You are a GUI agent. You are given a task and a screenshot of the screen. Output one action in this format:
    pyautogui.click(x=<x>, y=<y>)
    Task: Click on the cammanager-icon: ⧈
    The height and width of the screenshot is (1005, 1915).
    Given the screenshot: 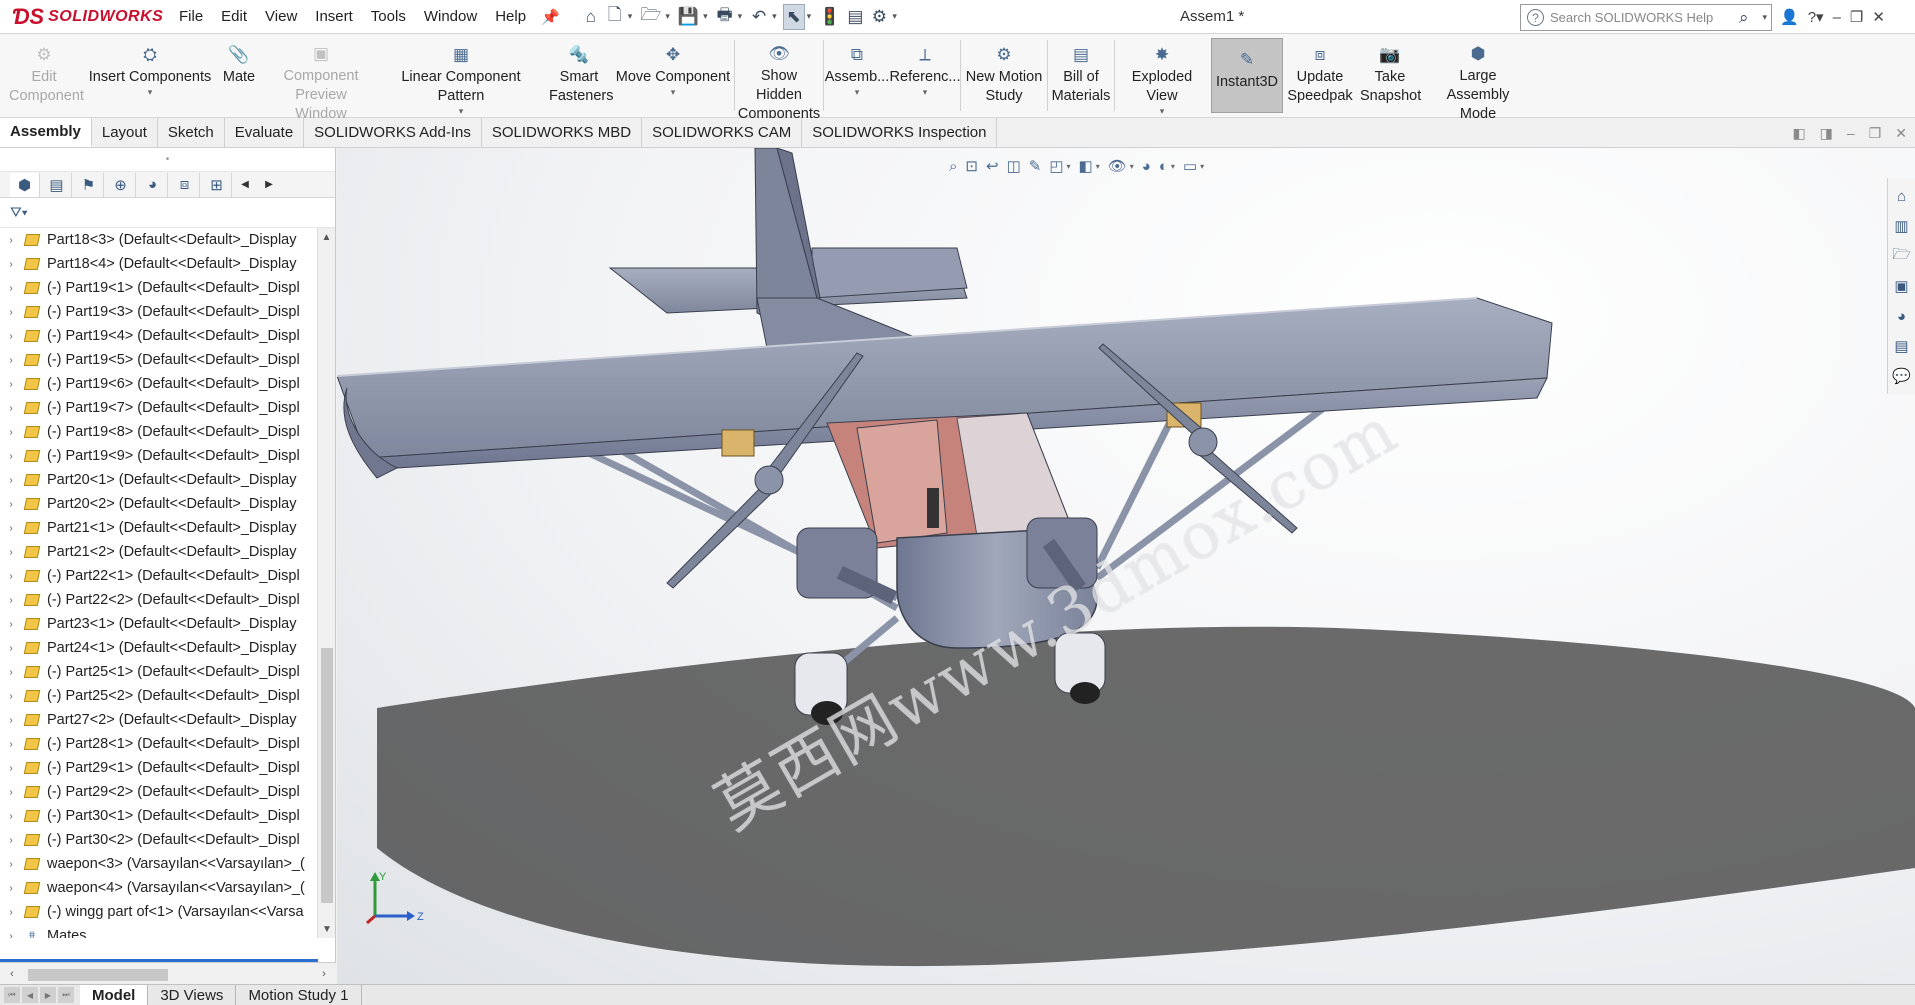 What is the action you would take?
    pyautogui.click(x=185, y=184)
    